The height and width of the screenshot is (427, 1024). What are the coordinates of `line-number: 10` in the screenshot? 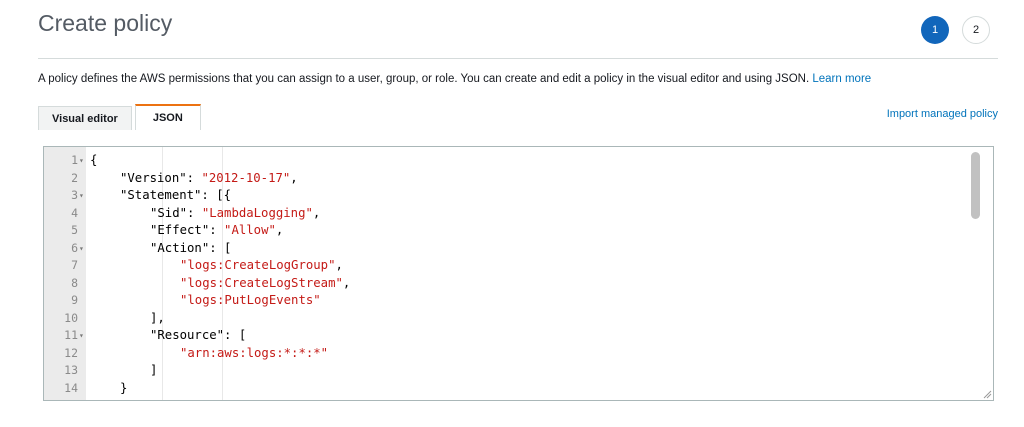 It's located at (71, 317).